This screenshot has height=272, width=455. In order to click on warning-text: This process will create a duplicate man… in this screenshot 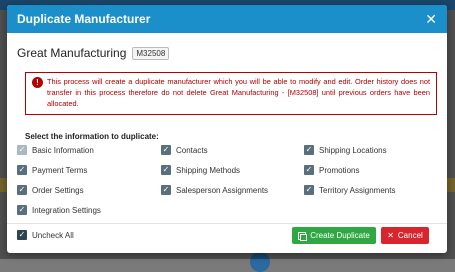, I will do `click(238, 92)`.